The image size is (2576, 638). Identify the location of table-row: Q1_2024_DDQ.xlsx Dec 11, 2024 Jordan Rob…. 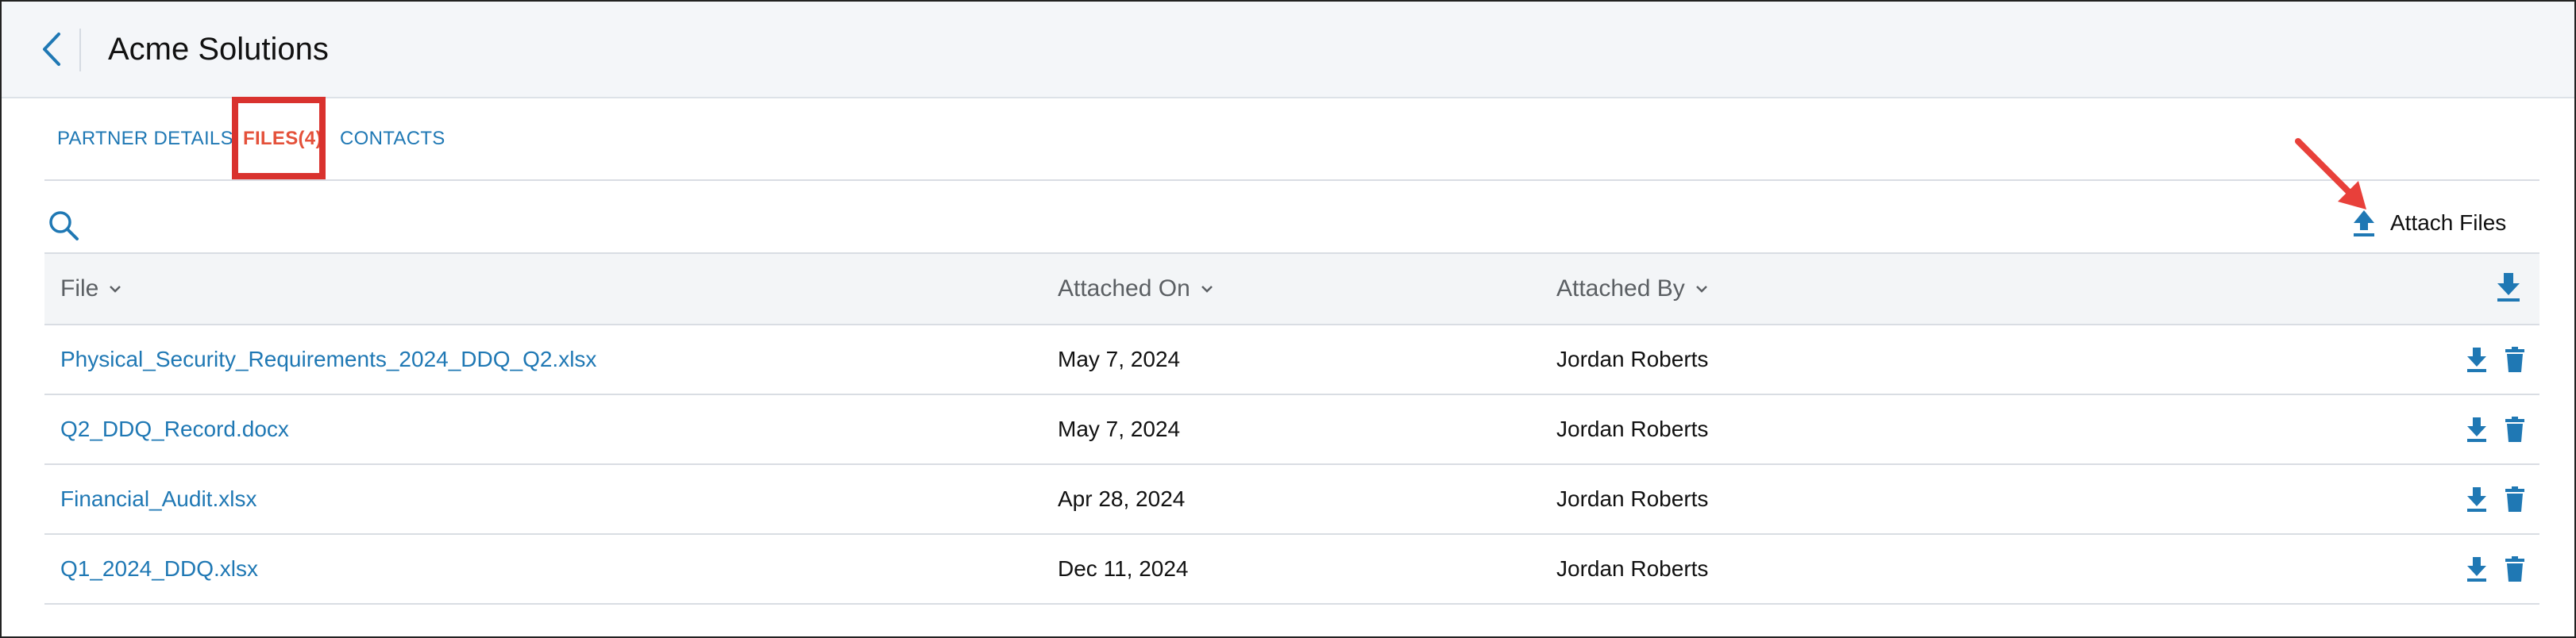
(1291, 570).